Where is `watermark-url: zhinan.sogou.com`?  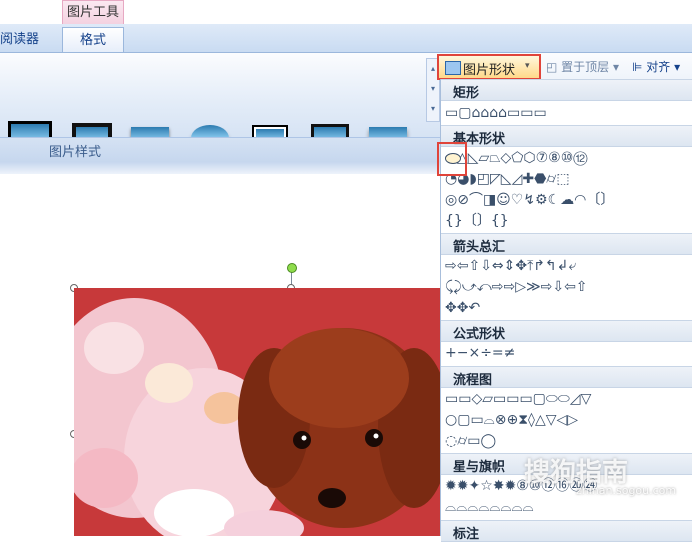
watermark-url: zhinan.sogou.com is located at coordinates (626, 490).